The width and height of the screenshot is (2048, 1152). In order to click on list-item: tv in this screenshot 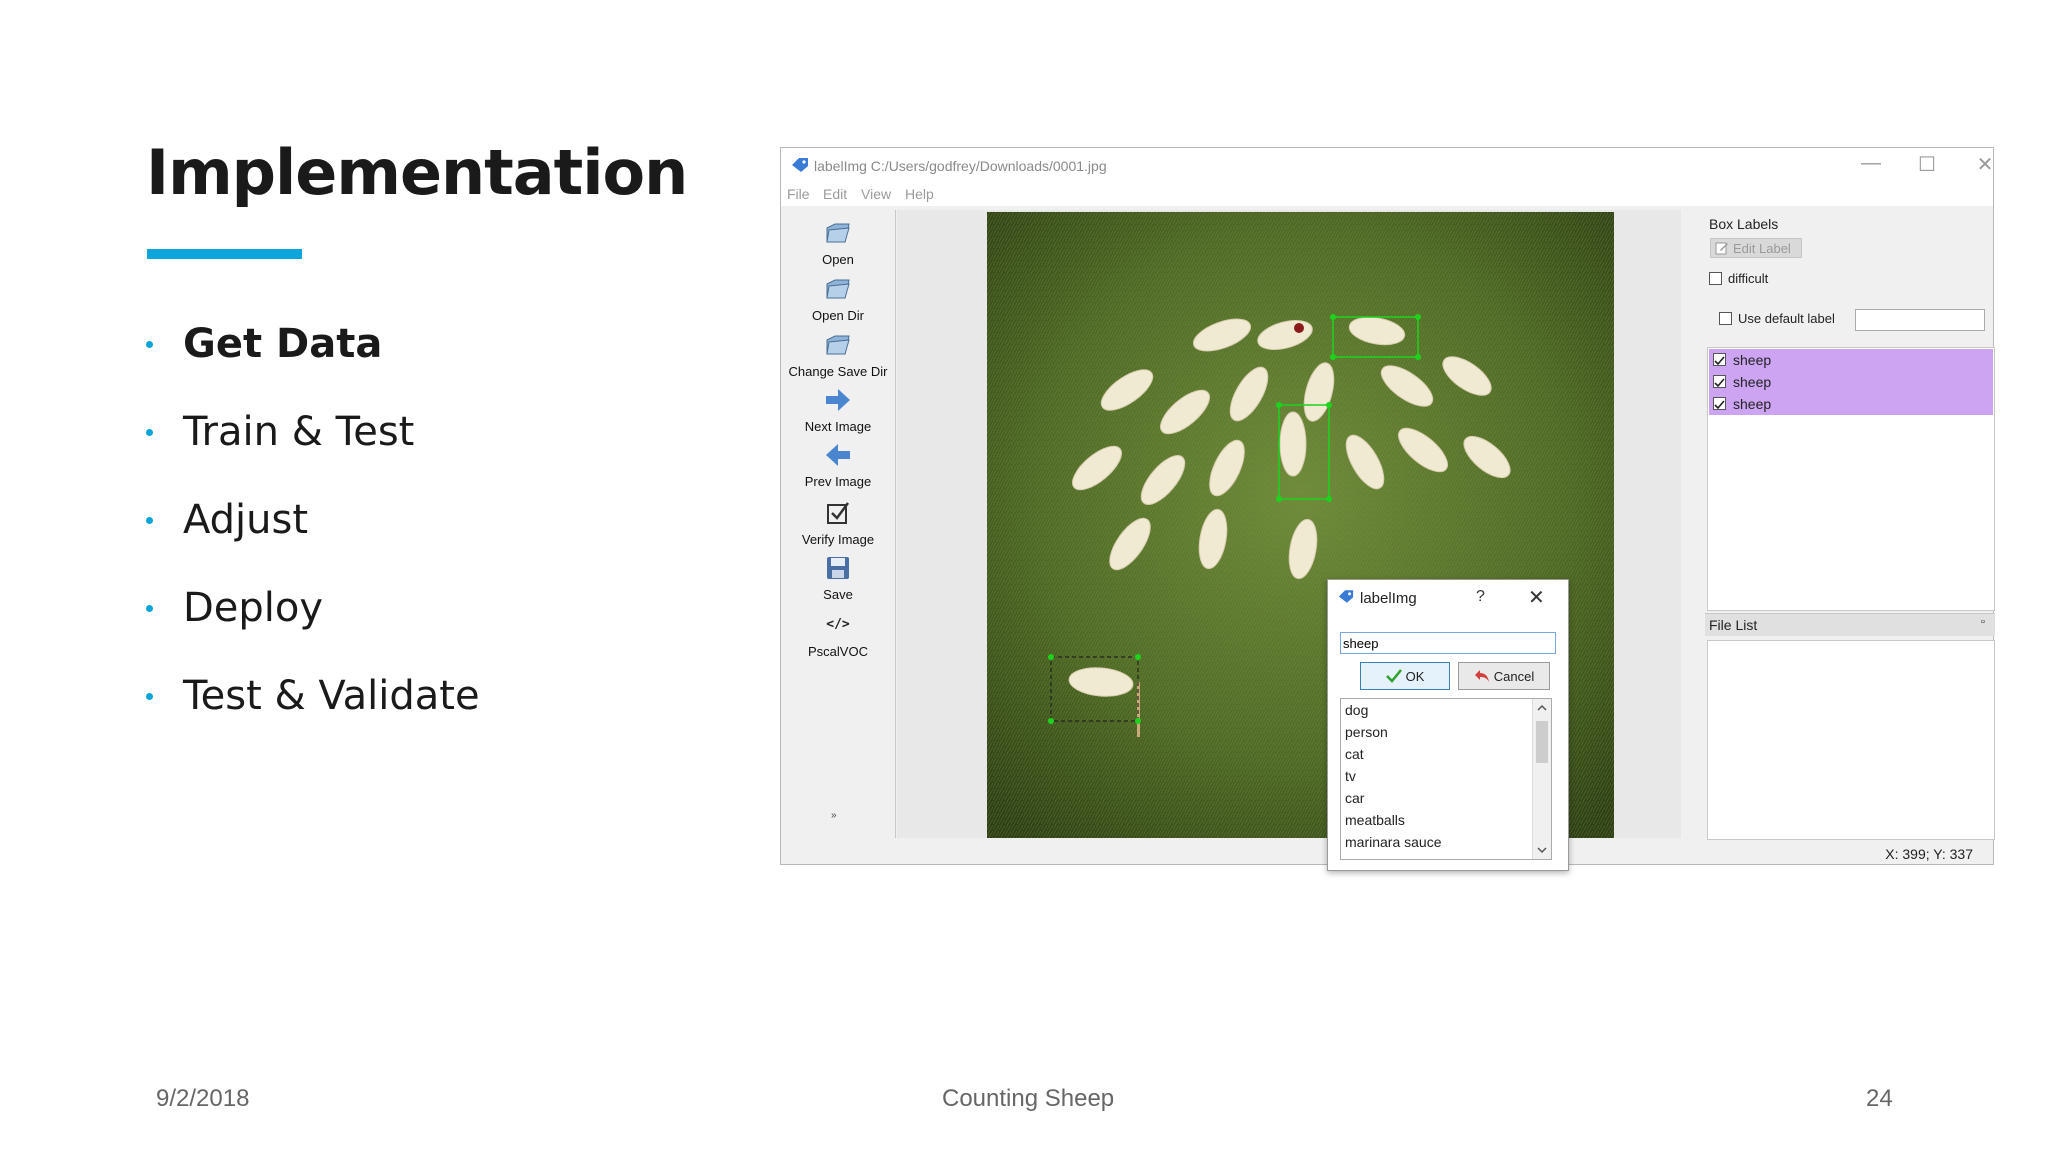, I will do `click(1446, 776)`.